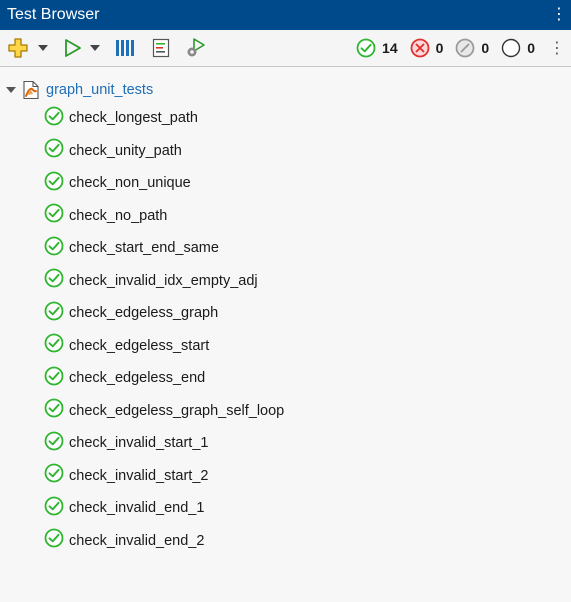  I want to click on run-in-parallel-button, so click(125, 48).